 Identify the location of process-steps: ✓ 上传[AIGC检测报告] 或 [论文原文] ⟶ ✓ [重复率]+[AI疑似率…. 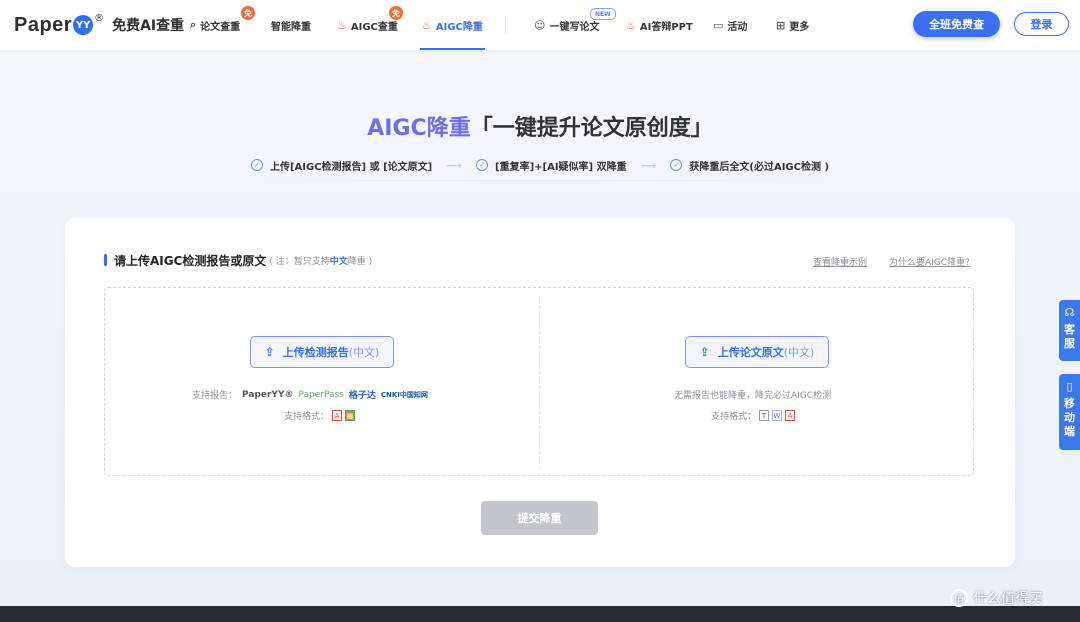
(540, 165).